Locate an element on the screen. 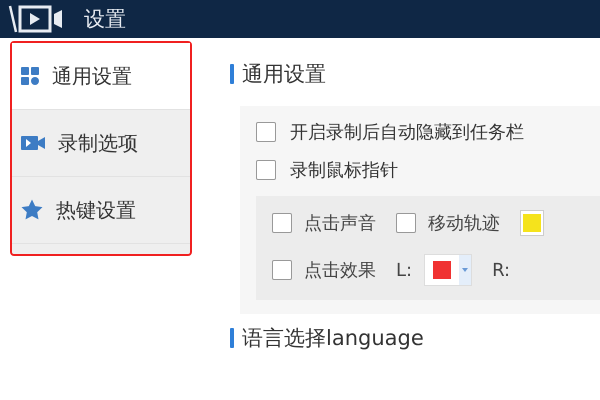 The height and width of the screenshot is (400, 600). option-label: L: is located at coordinates (404, 270).